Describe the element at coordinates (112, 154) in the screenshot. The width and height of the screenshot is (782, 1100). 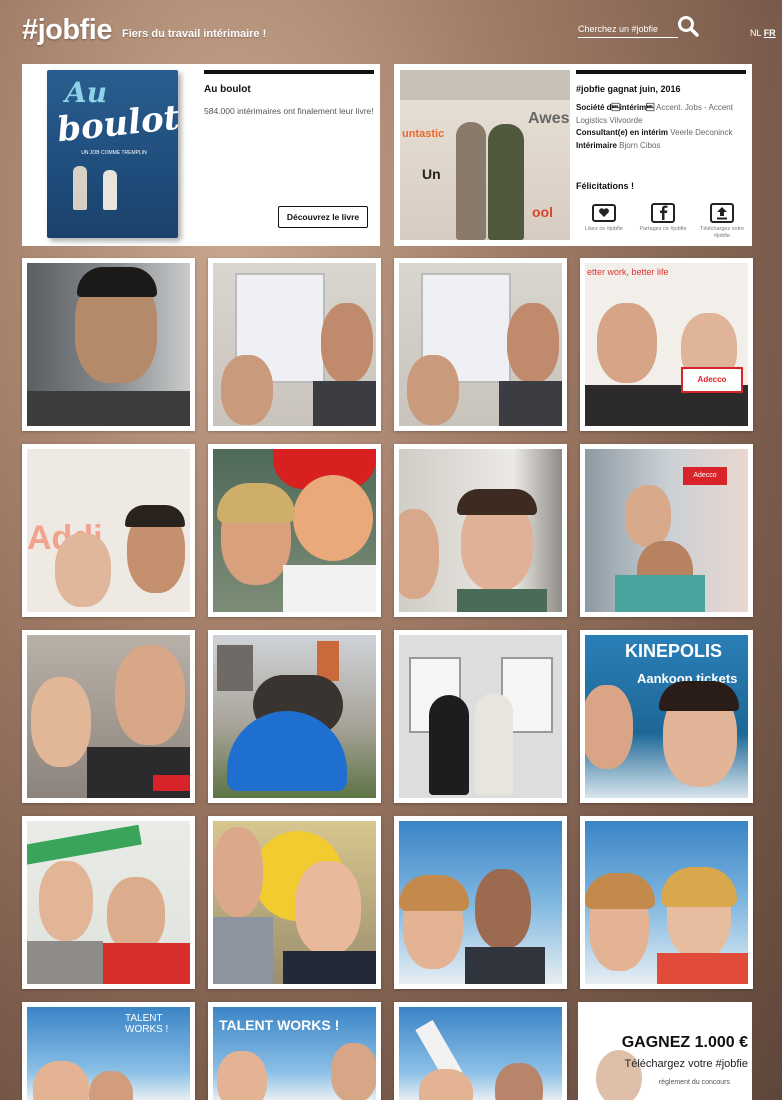
I see `book-cover-image: Au boulot UN JOB COMME TREMPLIN` at that location.